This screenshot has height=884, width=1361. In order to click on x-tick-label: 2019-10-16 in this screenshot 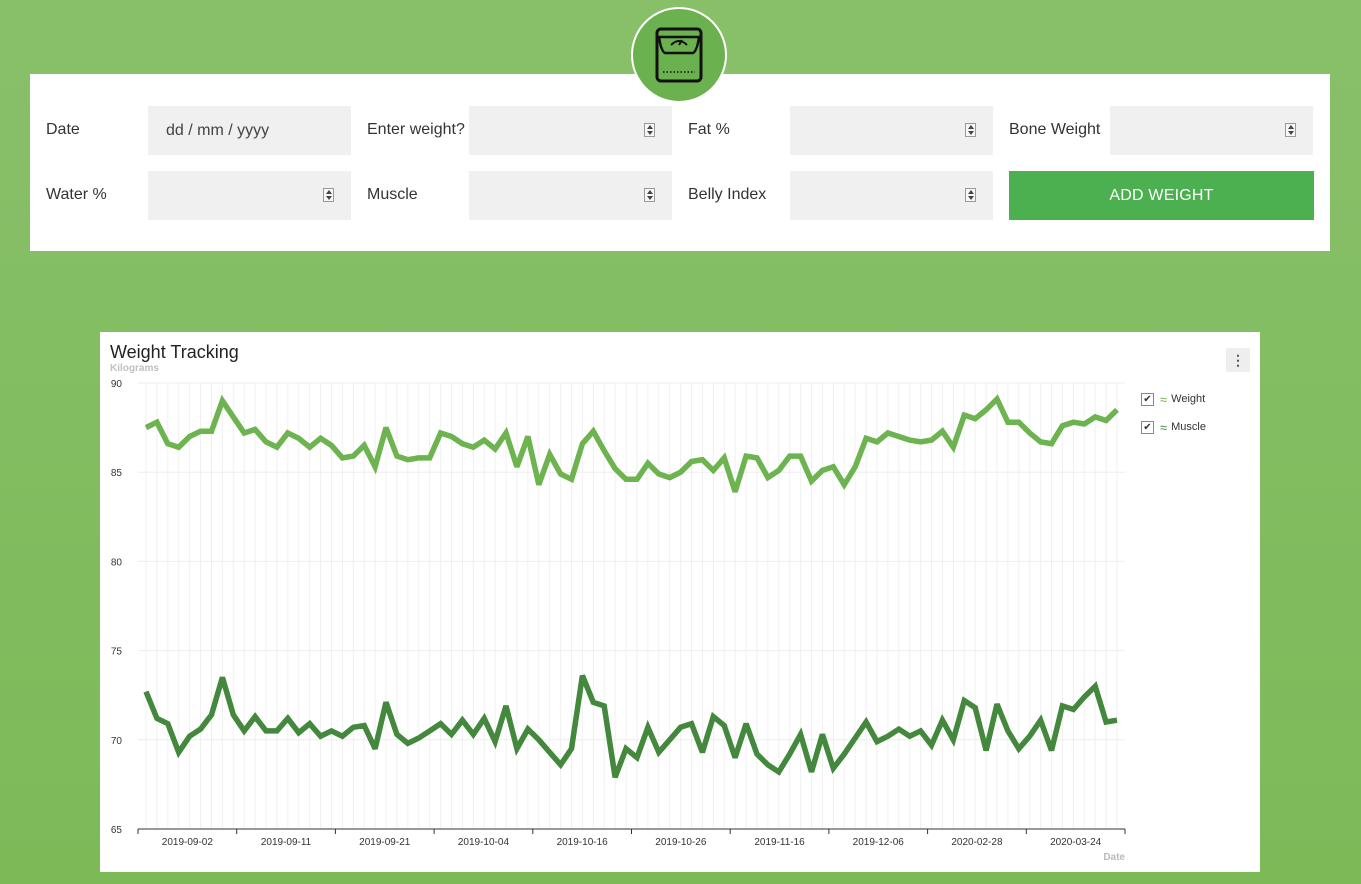, I will do `click(583, 842)`.